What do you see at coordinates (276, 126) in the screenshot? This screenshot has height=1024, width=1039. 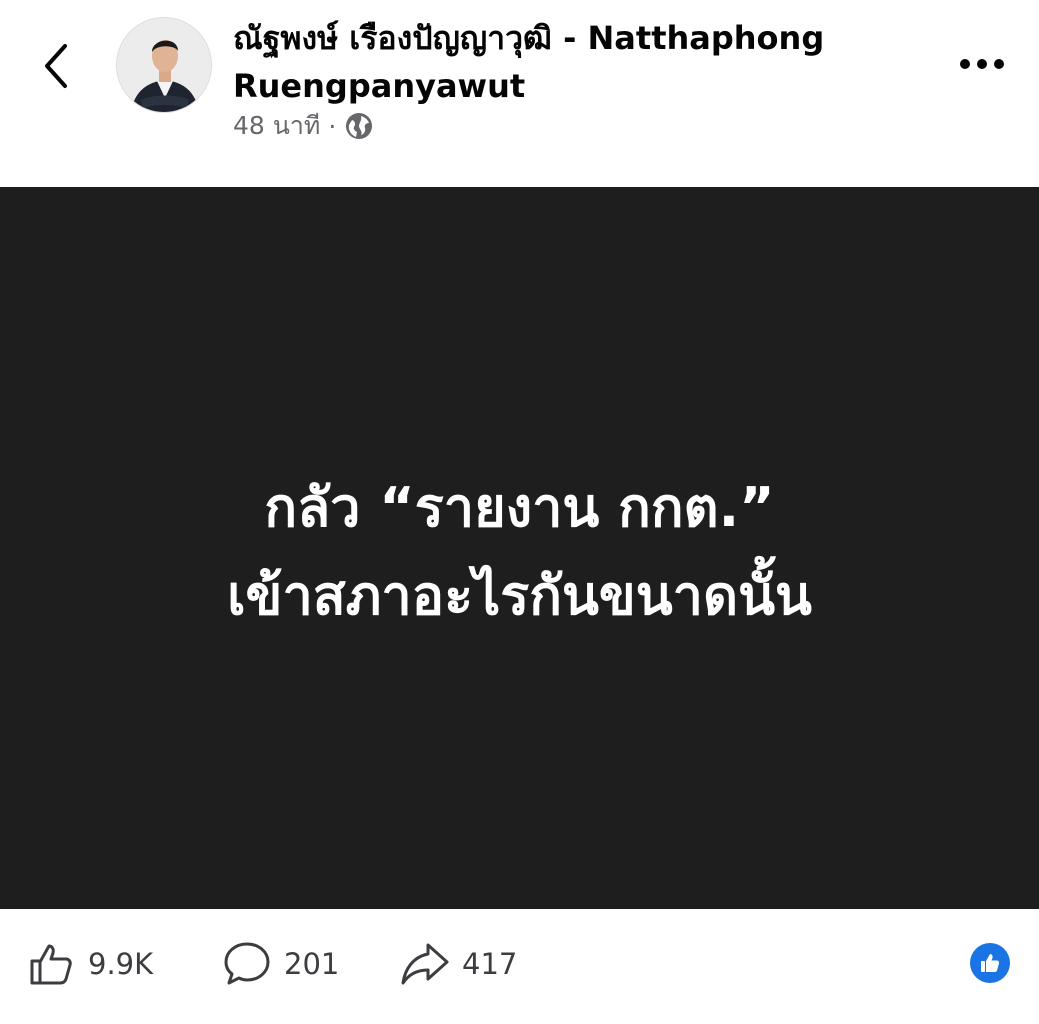 I see `post-timestamp: 48 นาที` at bounding box center [276, 126].